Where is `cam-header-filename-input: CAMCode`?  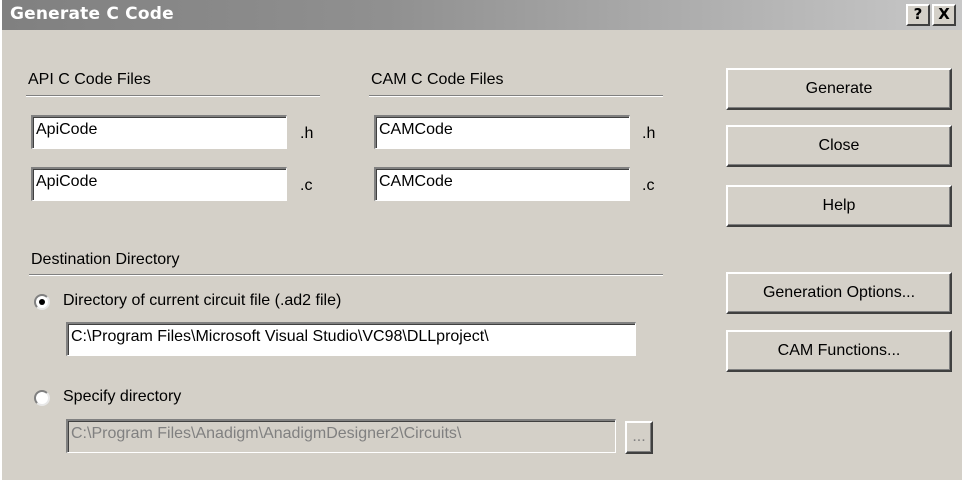
cam-header-filename-input: CAMCode is located at coordinates (502, 132).